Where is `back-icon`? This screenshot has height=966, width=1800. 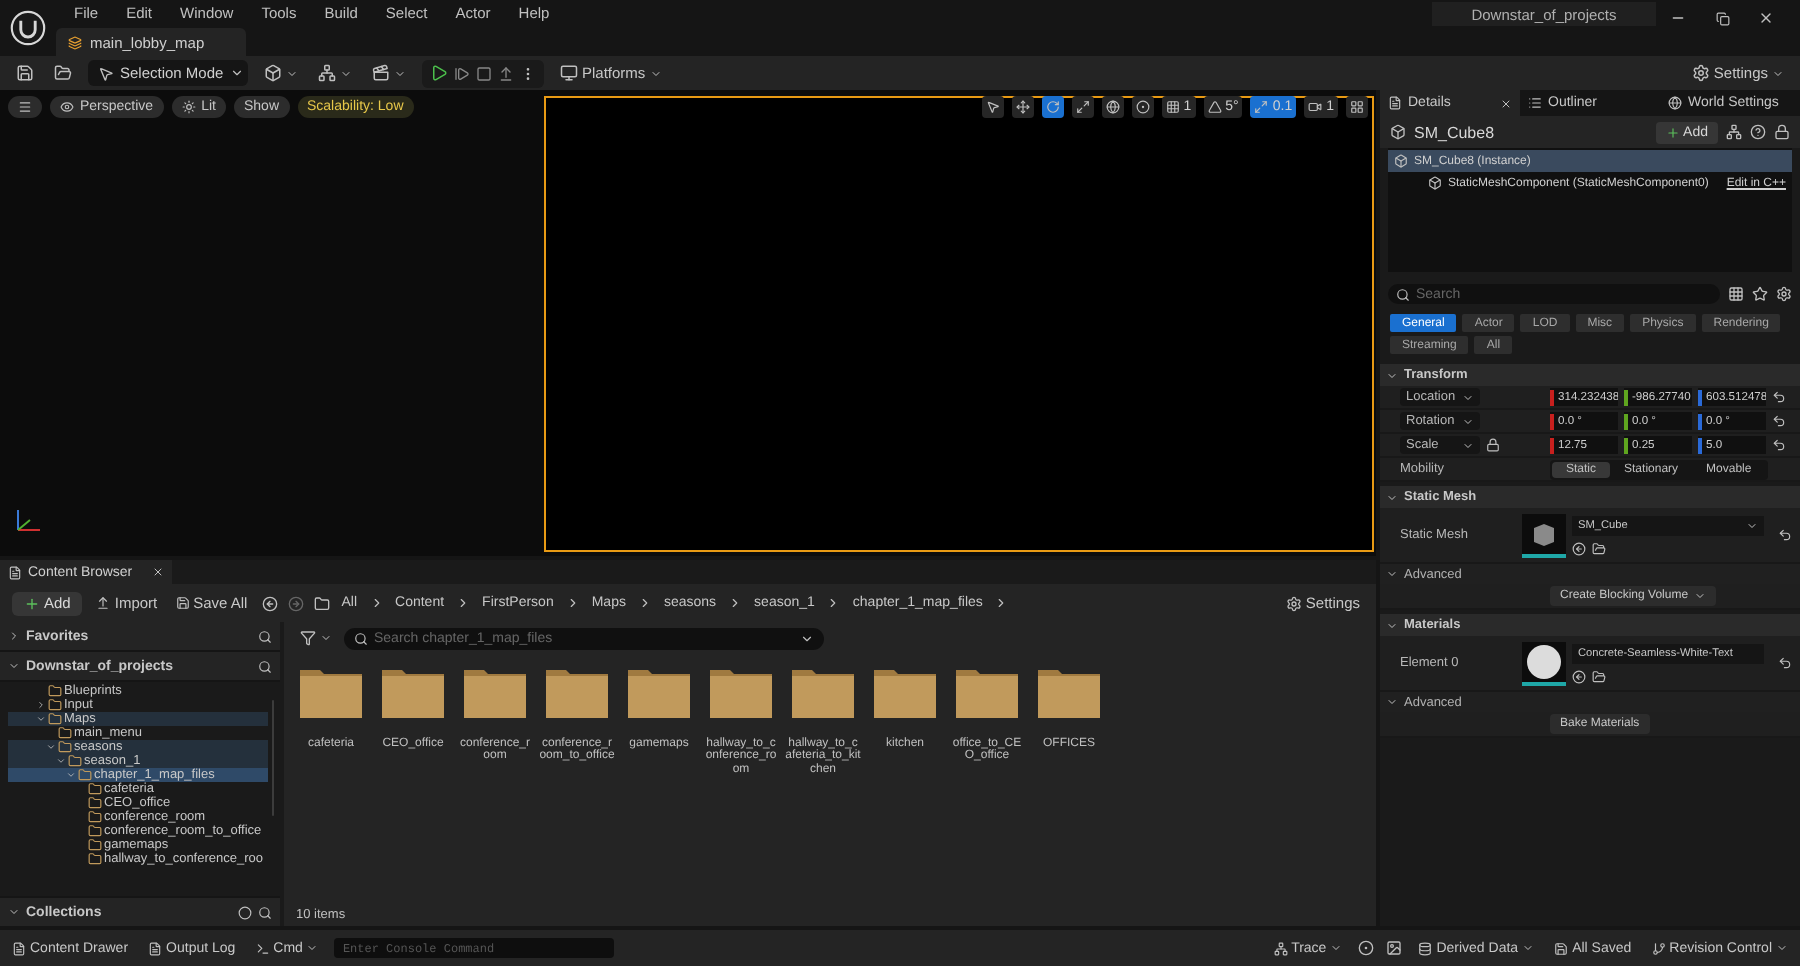 back-icon is located at coordinates (269, 603).